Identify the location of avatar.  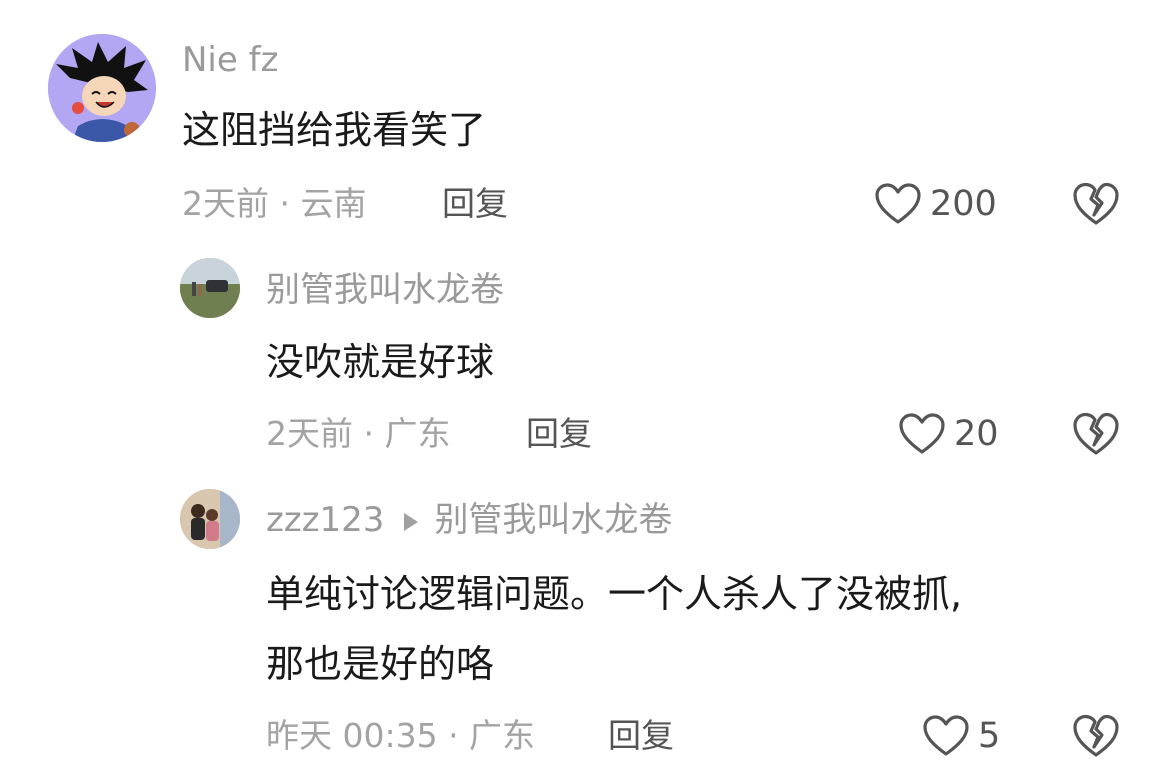
(210, 519).